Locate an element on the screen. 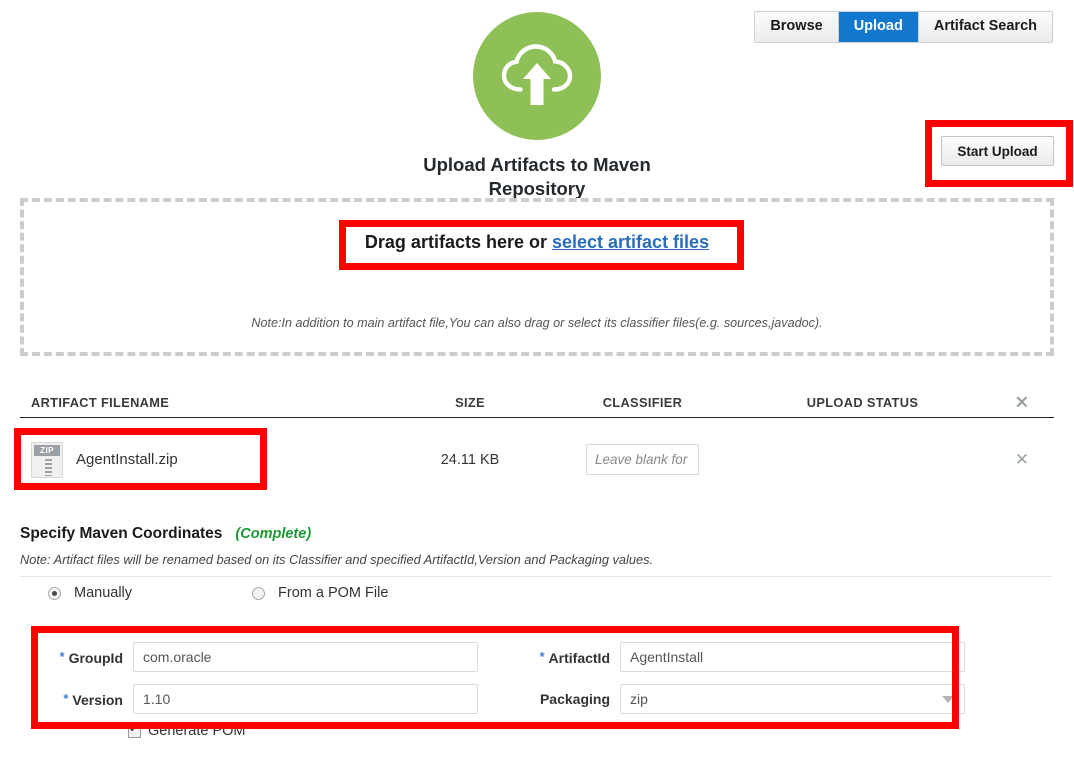 The width and height of the screenshot is (1074, 760). generate-pom-row: Generate POM is located at coordinates (187, 730).